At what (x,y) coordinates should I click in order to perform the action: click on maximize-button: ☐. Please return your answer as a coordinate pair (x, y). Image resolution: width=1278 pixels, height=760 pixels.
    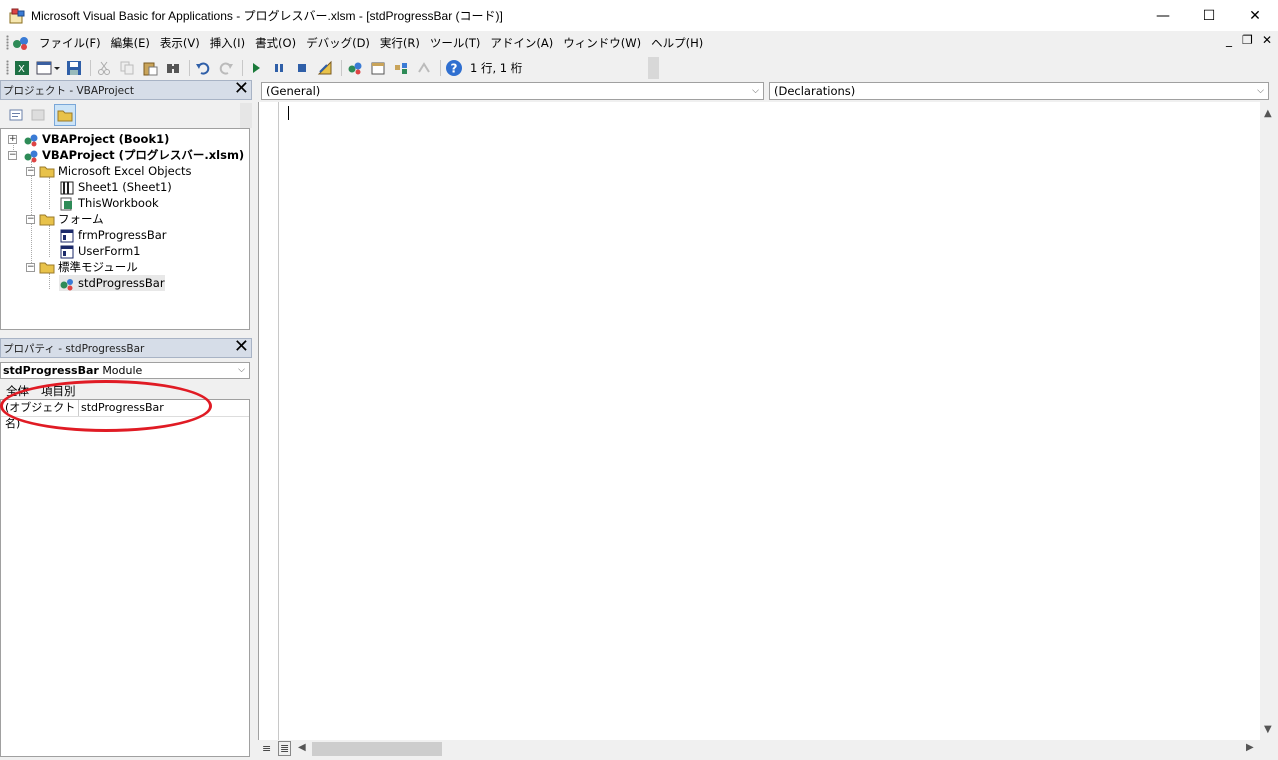
    Looking at the image, I should click on (1209, 15).